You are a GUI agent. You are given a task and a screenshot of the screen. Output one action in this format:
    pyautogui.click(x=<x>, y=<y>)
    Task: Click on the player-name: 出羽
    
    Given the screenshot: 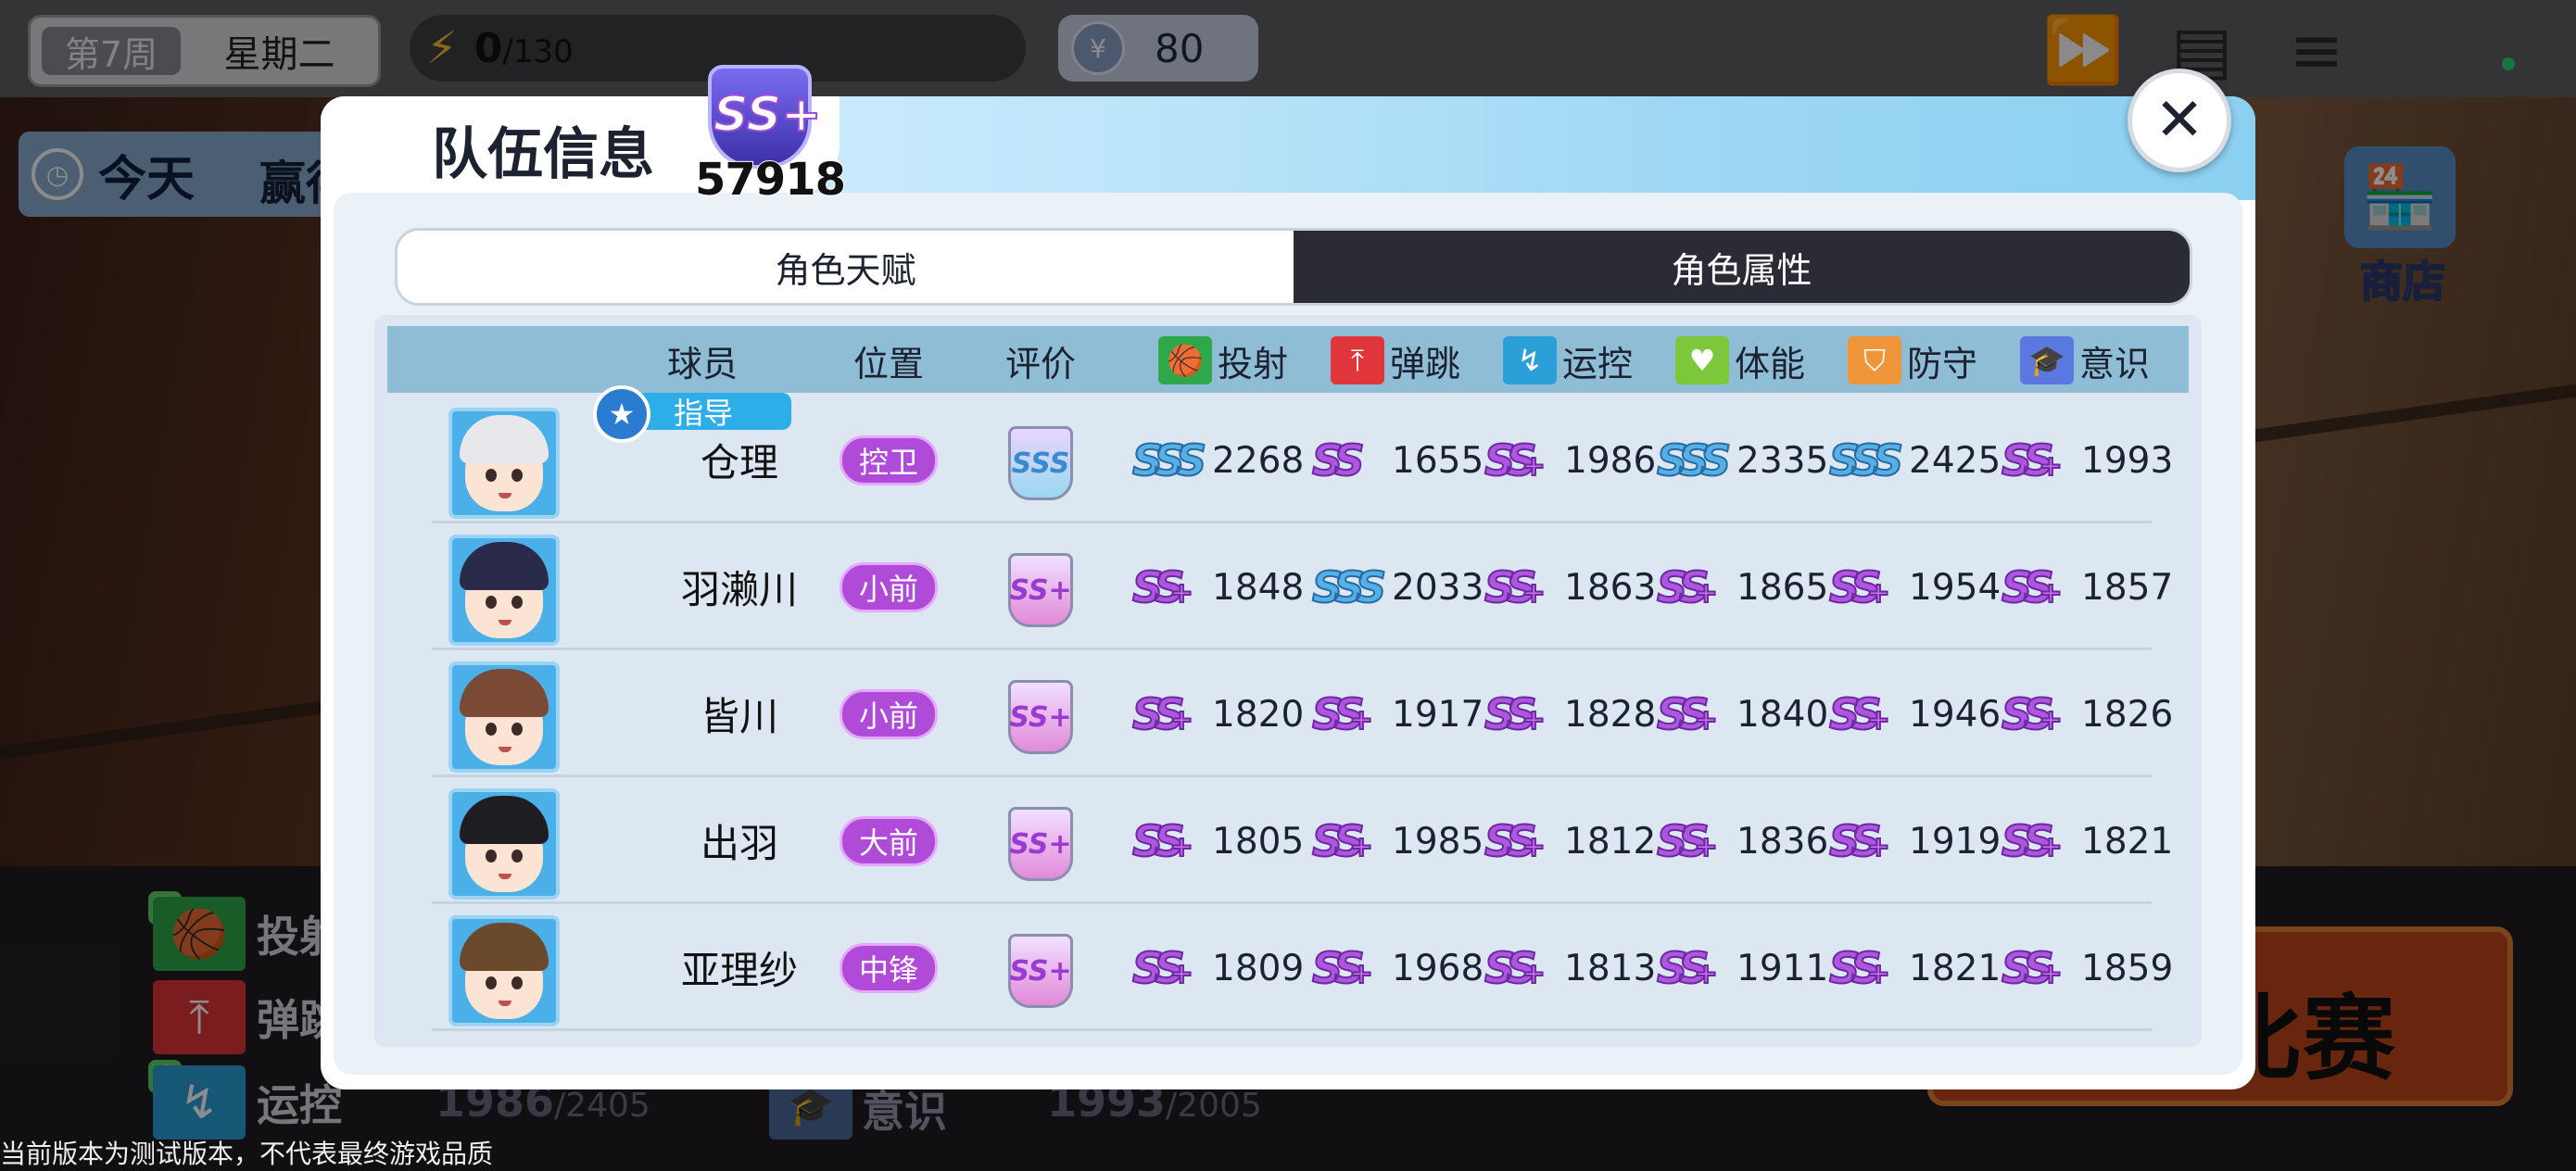 What is the action you would take?
    pyautogui.click(x=739, y=844)
    